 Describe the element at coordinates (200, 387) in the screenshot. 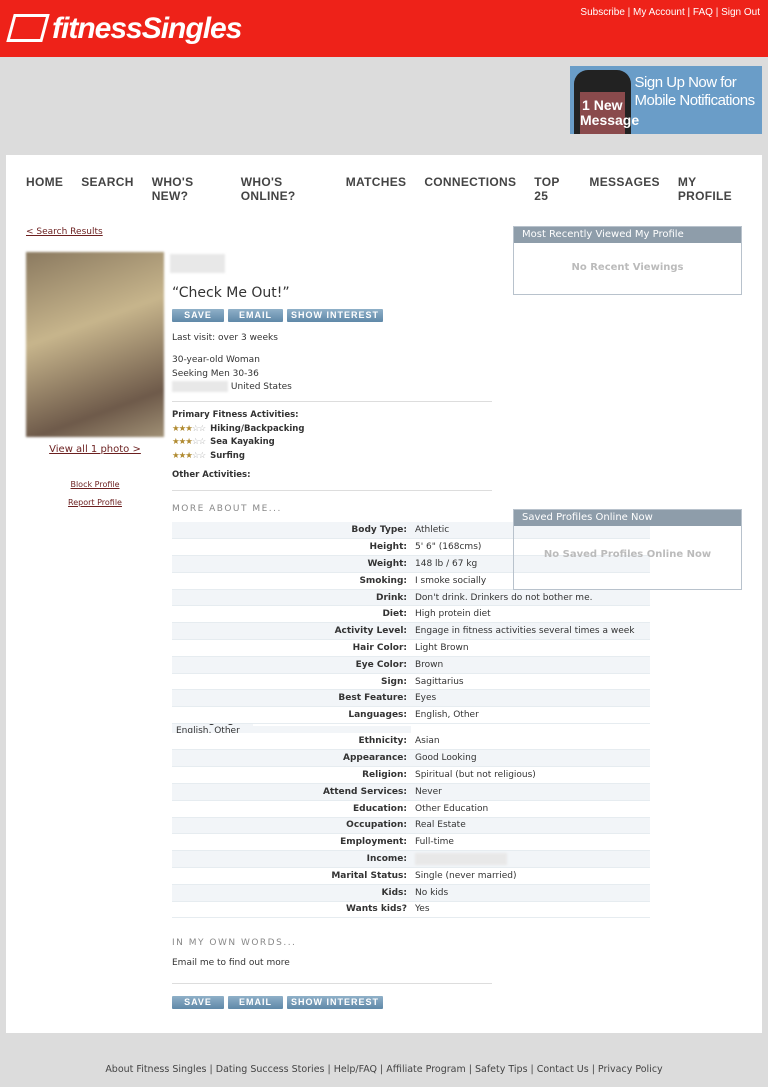

I see `city-redacted` at that location.